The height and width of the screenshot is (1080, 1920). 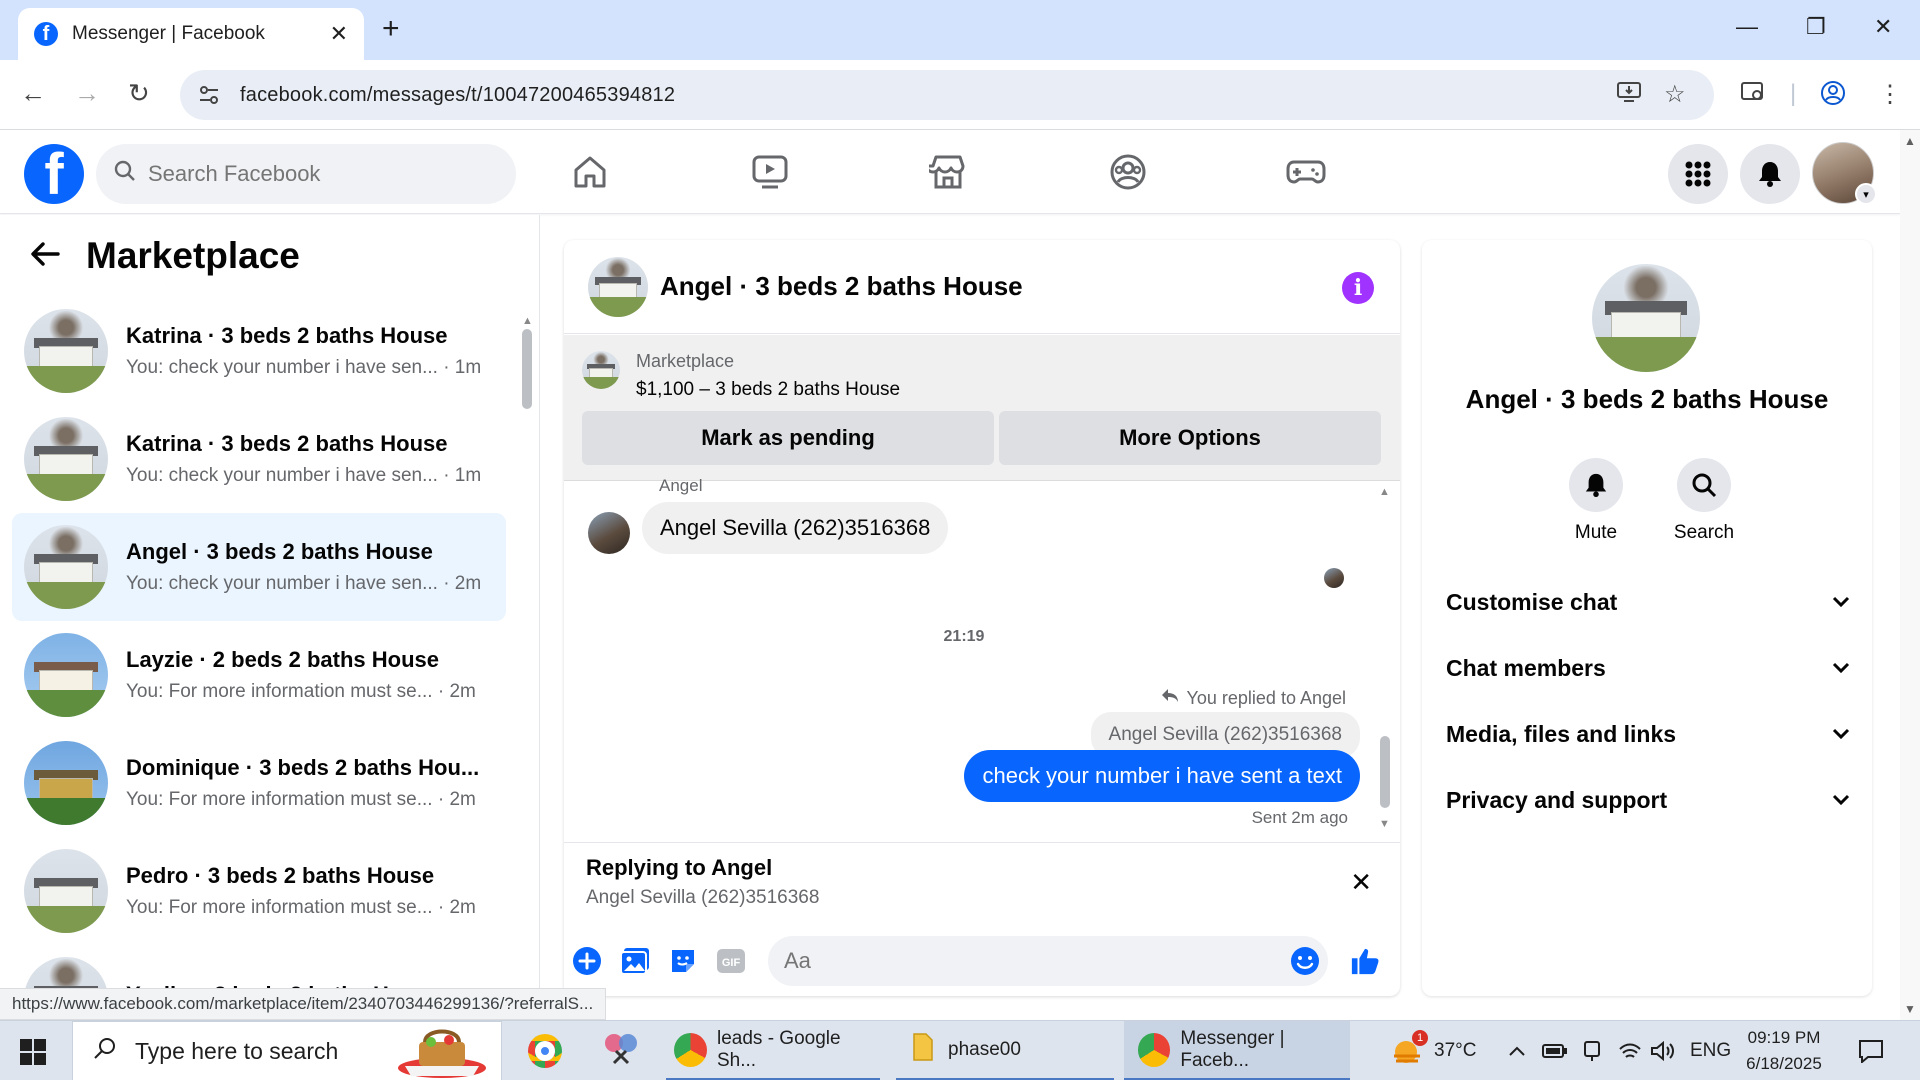 What do you see at coordinates (1517, 1050) in the screenshot?
I see `show-hidden-icons` at bounding box center [1517, 1050].